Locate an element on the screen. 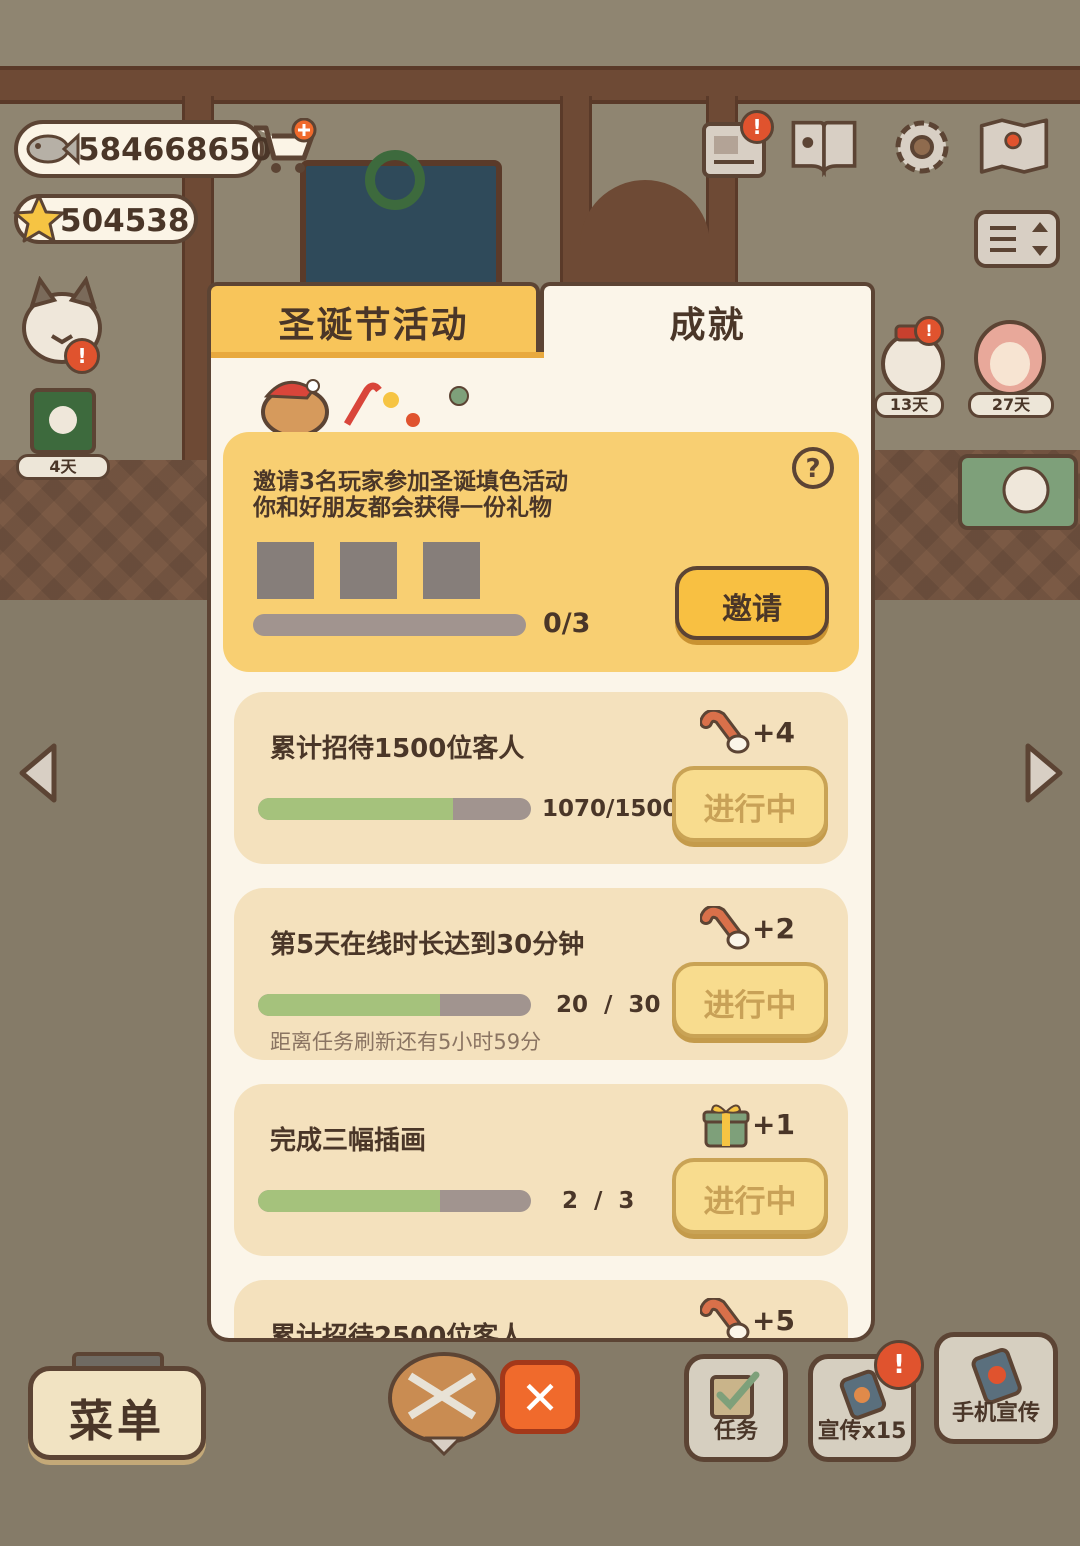  task-button: 任务 is located at coordinates (736, 1408).